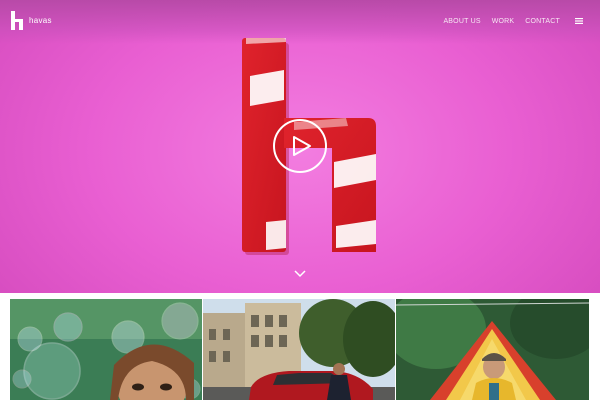 Image resolution: width=600 pixels, height=400 pixels. I want to click on main-nav: ABOUT US WORK CONTACT, so click(501, 21).